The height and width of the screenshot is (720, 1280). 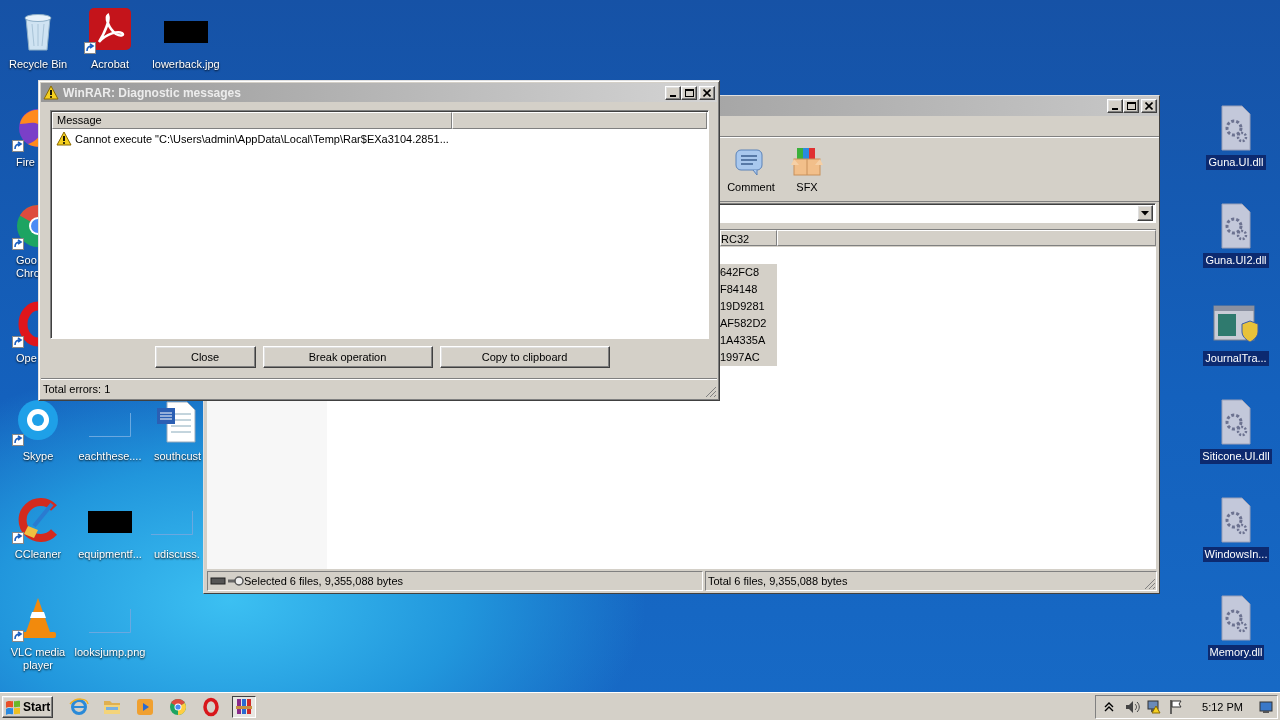 I want to click on toolbar-button: Comment, so click(x=751, y=169).